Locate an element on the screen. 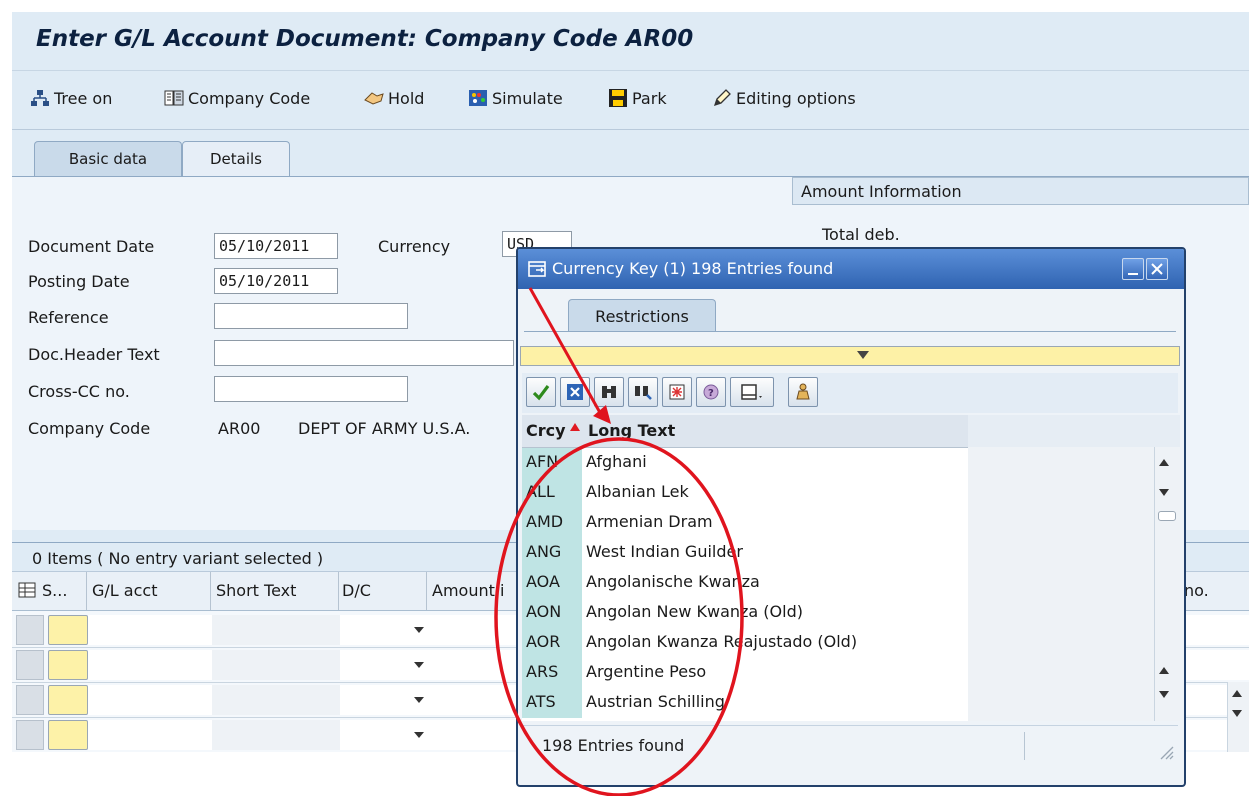  resize-grip-icon is located at coordinates (1166, 754).